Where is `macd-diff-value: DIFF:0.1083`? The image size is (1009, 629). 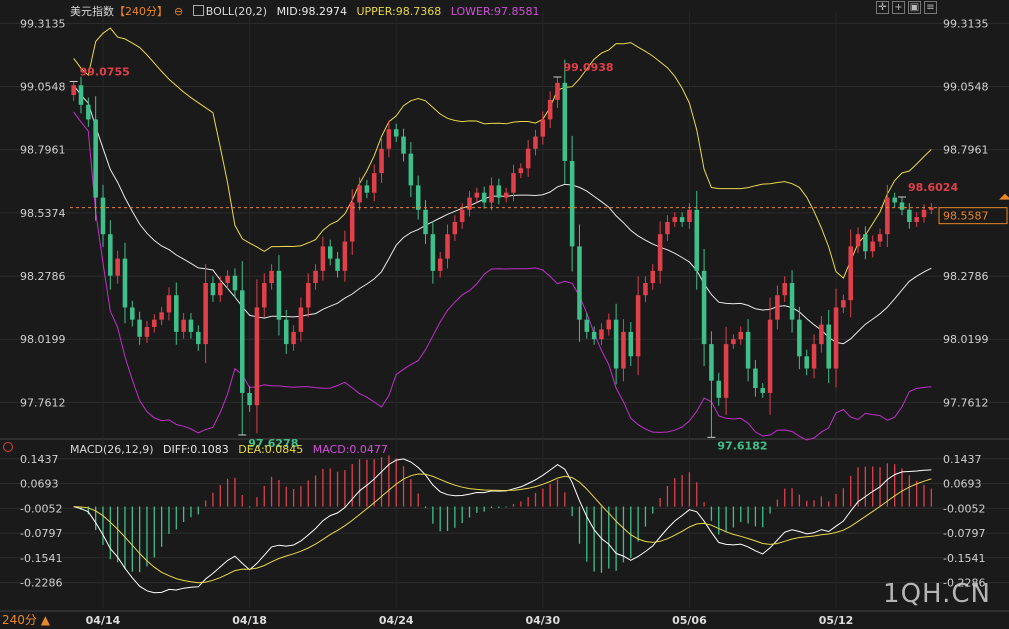 macd-diff-value: DIFF:0.1083 is located at coordinates (196, 449).